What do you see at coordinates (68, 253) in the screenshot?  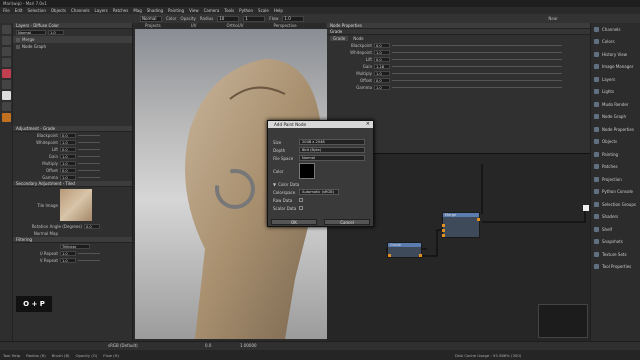 I see `u-repeat-field: 1.0` at bounding box center [68, 253].